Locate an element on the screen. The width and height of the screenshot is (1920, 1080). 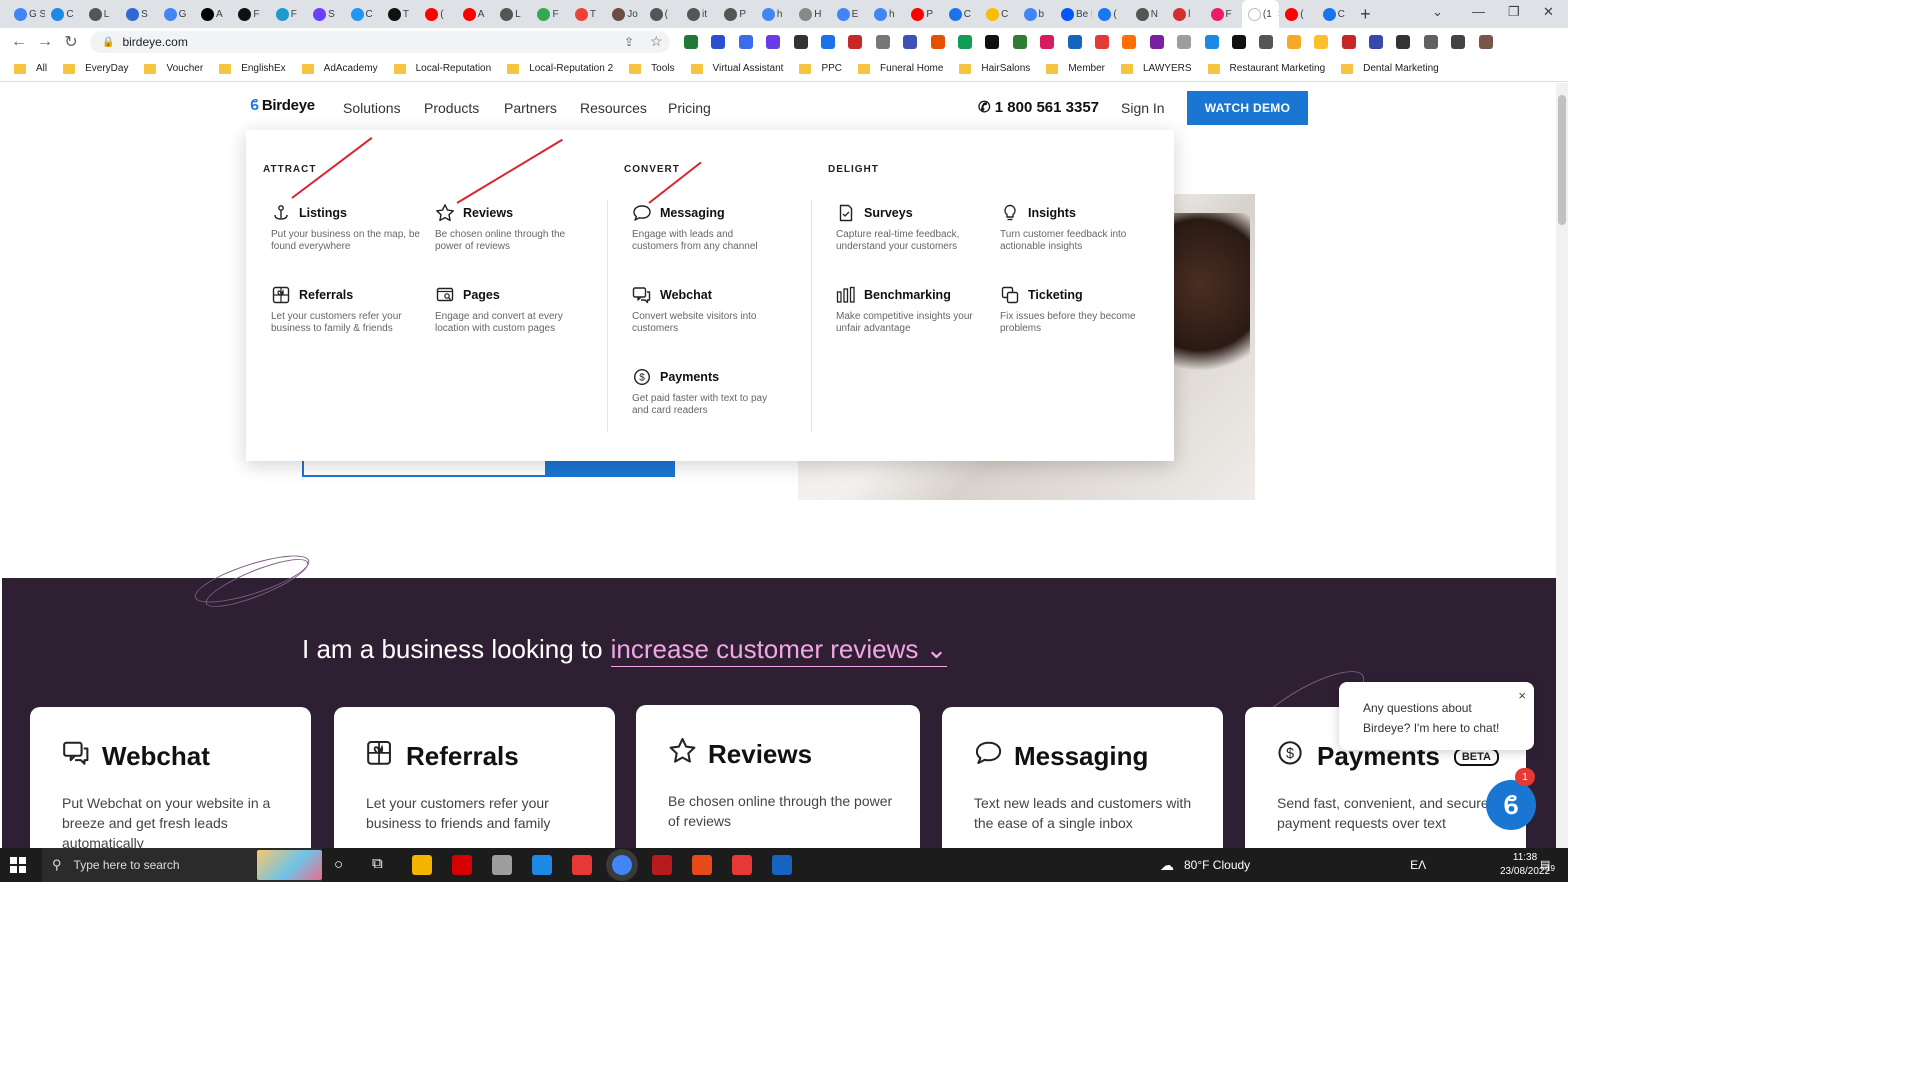
bookmark-folder: All is located at coordinates (30, 68).